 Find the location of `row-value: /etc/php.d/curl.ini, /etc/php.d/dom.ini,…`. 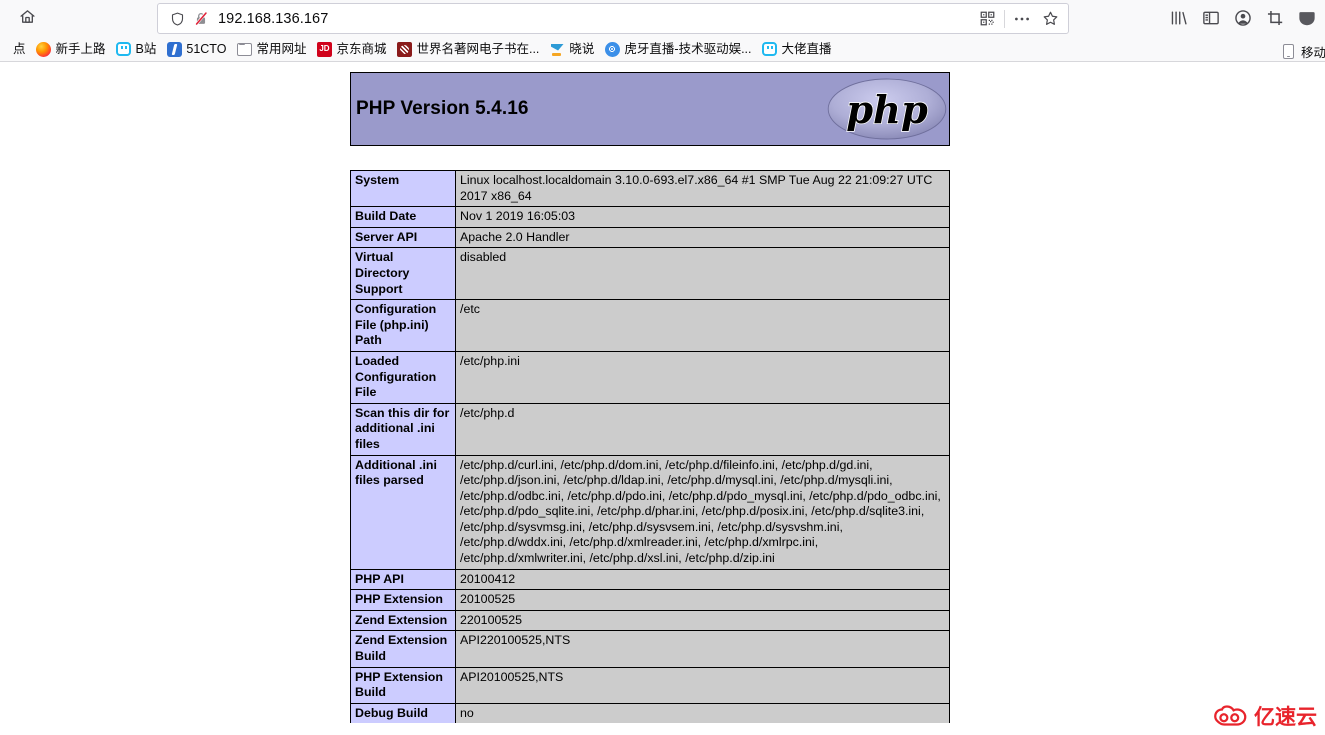

row-value: /etc/php.d/curl.ini, /etc/php.d/dom.ini,… is located at coordinates (702, 512).